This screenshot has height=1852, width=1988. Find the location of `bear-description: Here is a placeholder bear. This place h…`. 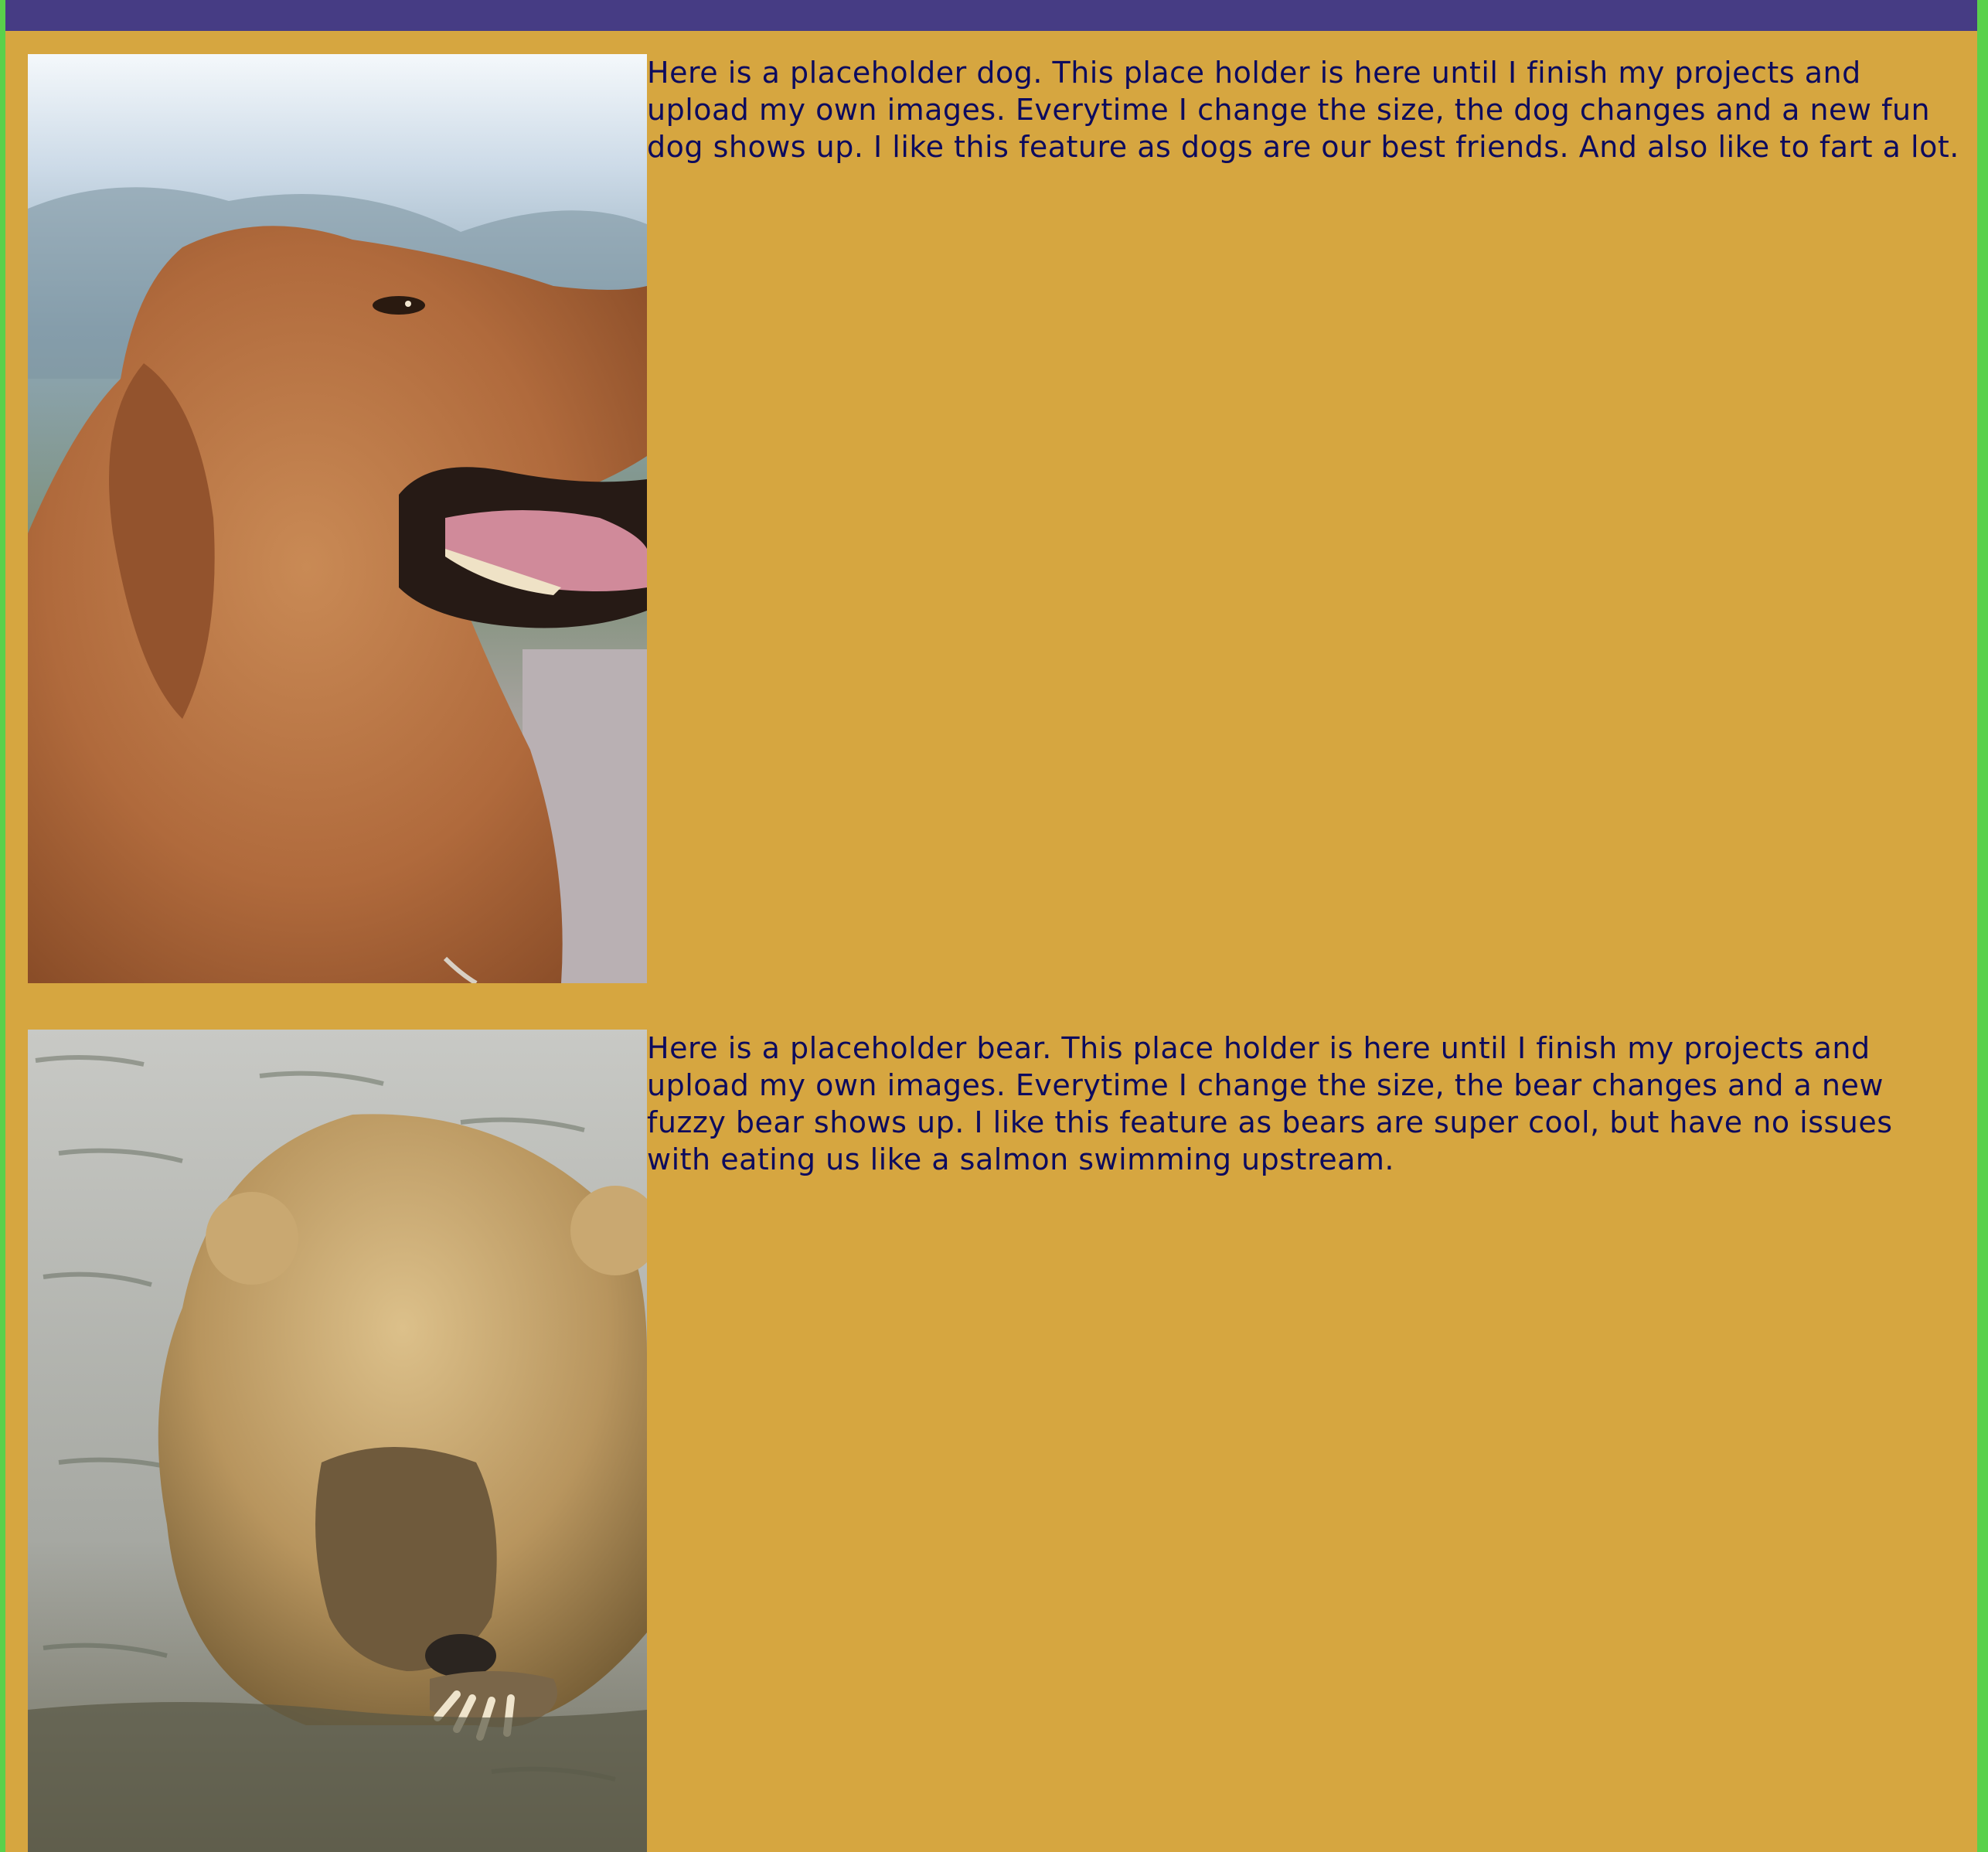

bear-description: Here is a placeholder bear. This place h… is located at coordinates (1270, 1103).